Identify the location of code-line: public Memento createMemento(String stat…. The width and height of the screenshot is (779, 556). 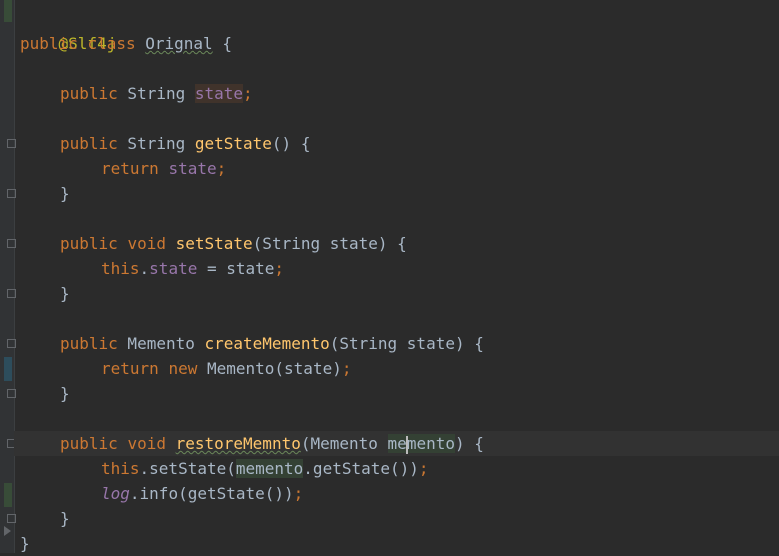
(399, 343).